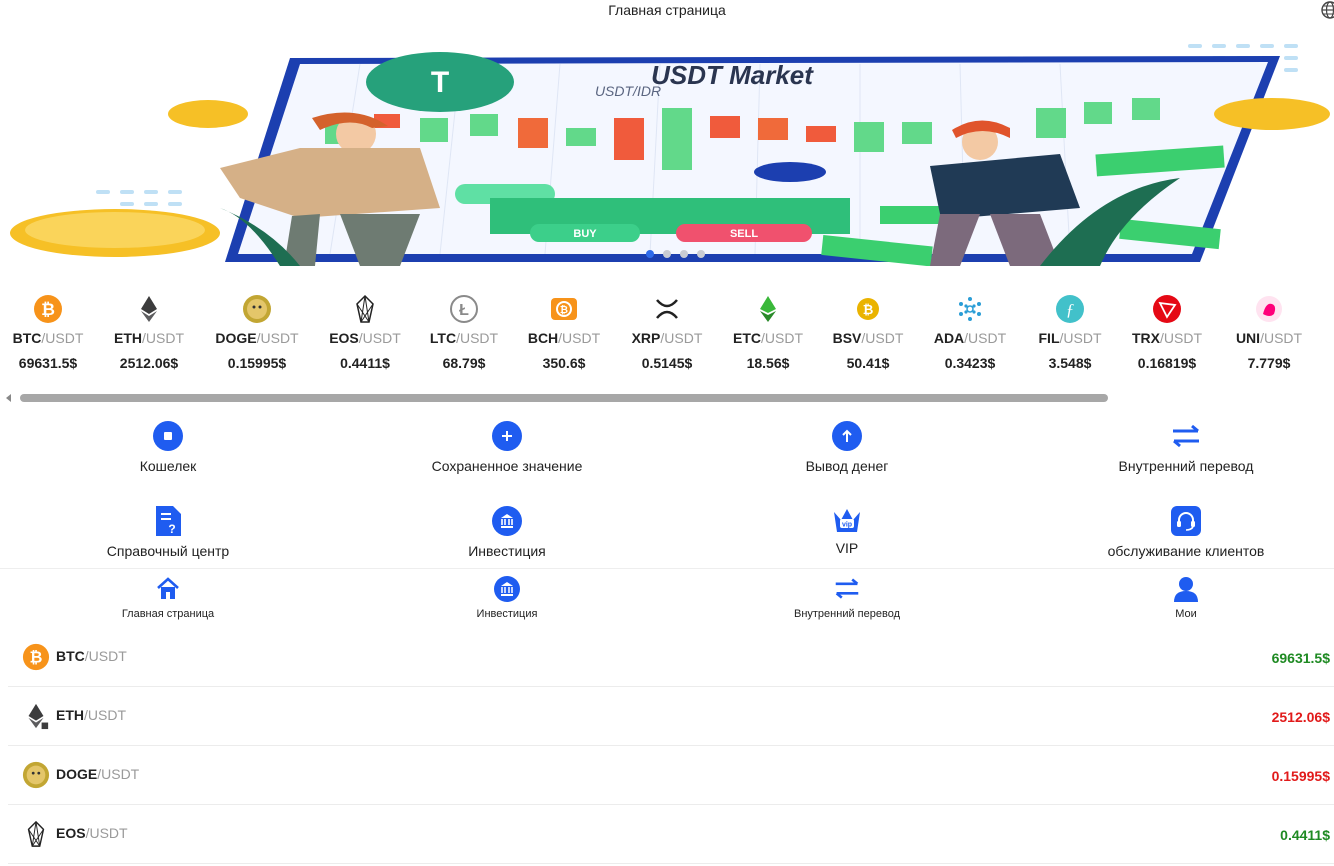  What do you see at coordinates (49, 332) in the screenshot?
I see `ticker-item-btc: ₿ BTC/USDT 69631.5$` at bounding box center [49, 332].